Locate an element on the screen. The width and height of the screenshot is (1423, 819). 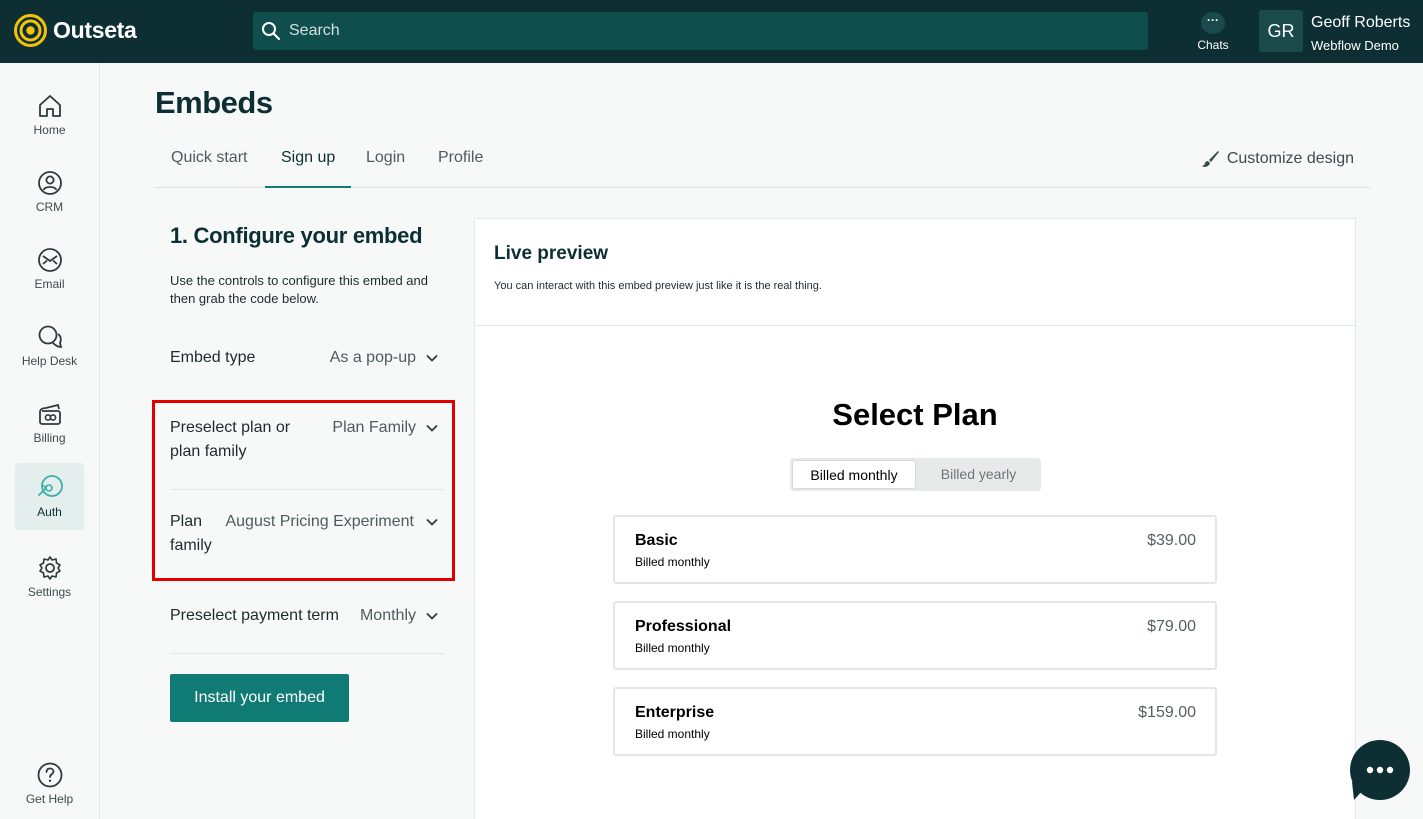
sidebar-item-home: Home is located at coordinates (49, 116).